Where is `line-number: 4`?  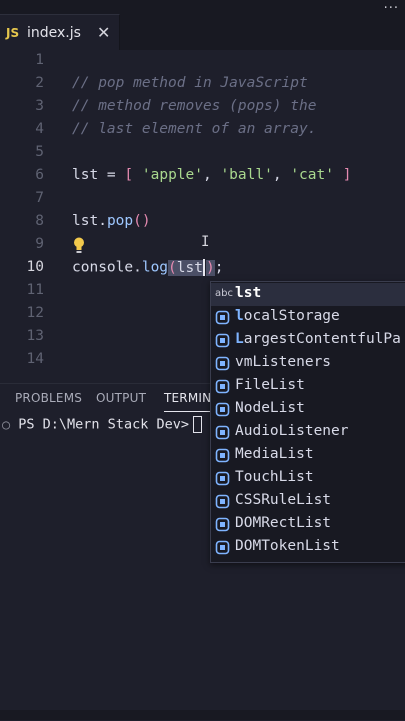 line-number: 4 is located at coordinates (39, 129).